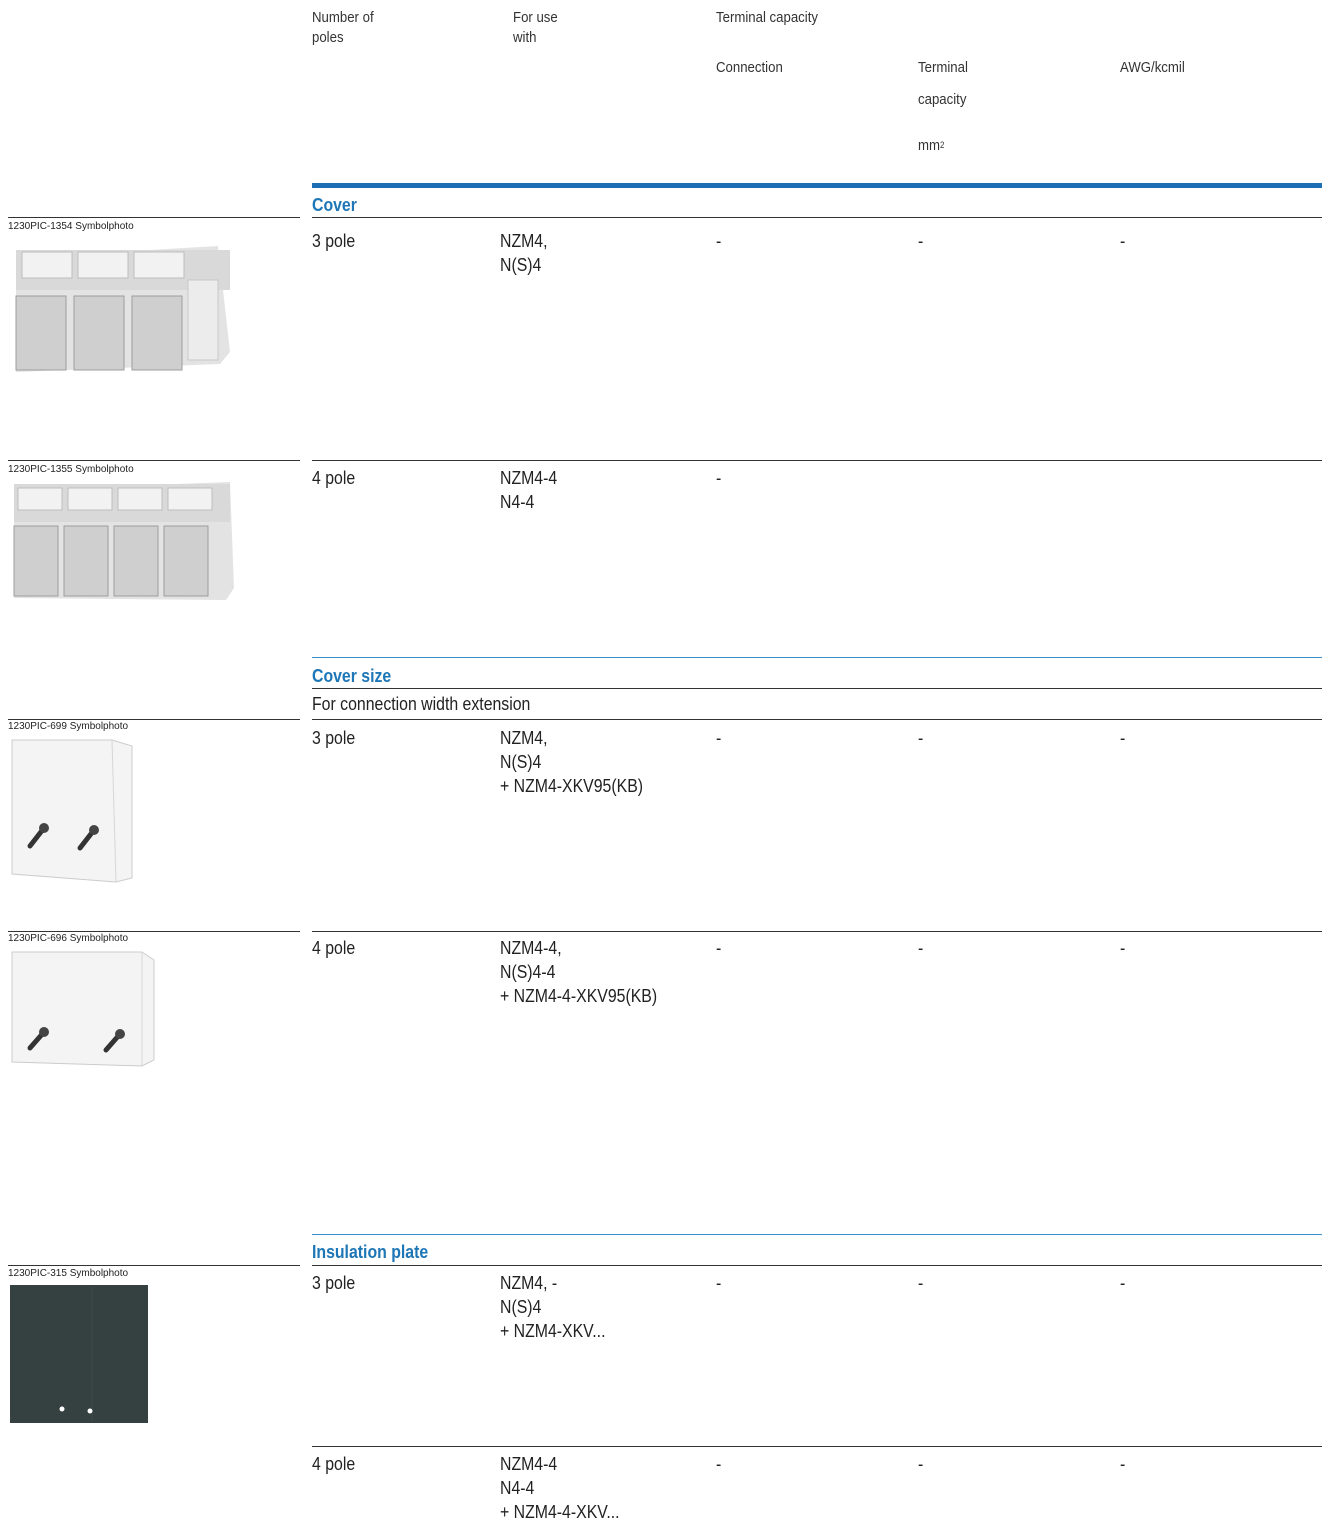 The height and width of the screenshot is (1526, 1322). I want to click on row-1-awg: -, so click(1123, 241).